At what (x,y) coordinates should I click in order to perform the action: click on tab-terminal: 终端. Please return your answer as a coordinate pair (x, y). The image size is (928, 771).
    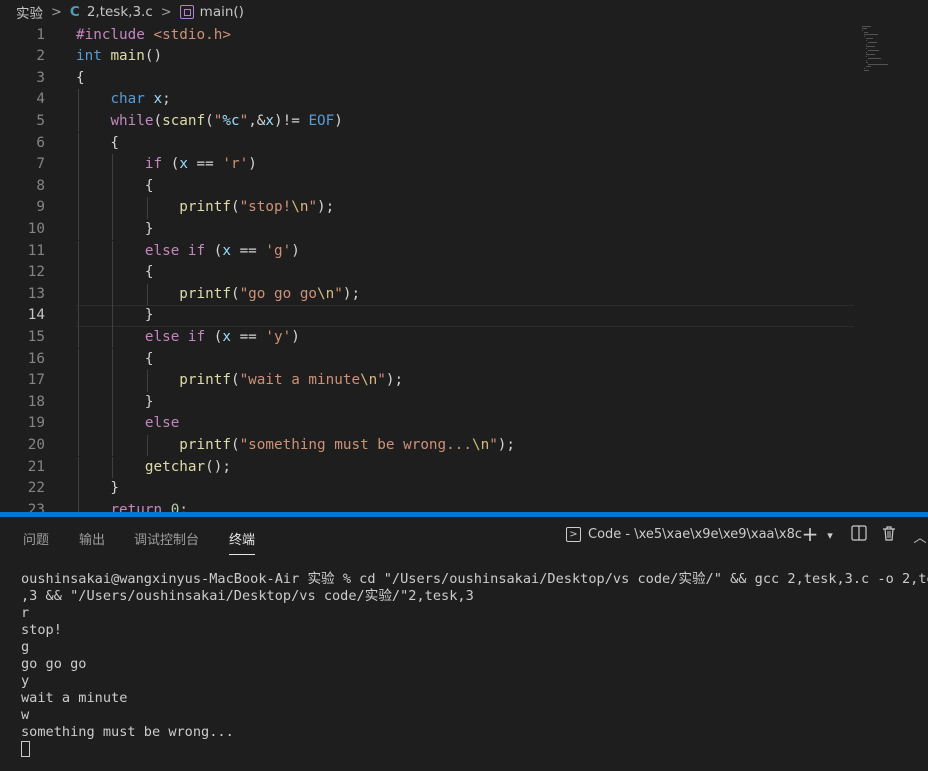
    Looking at the image, I should click on (242, 542).